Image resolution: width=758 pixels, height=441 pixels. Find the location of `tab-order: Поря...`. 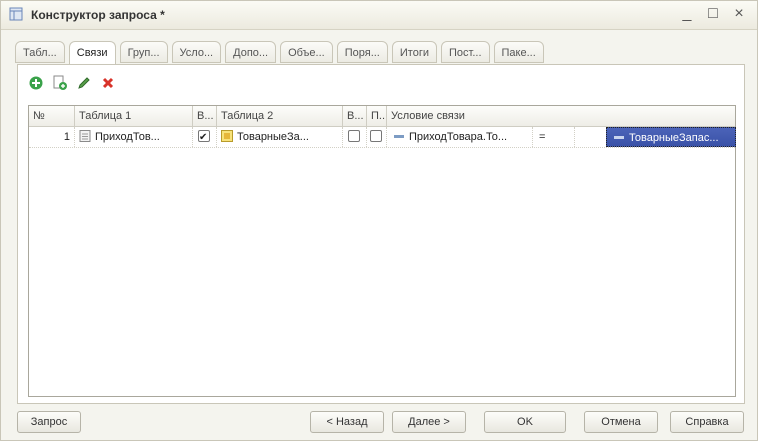

tab-order: Поря... is located at coordinates (362, 52).